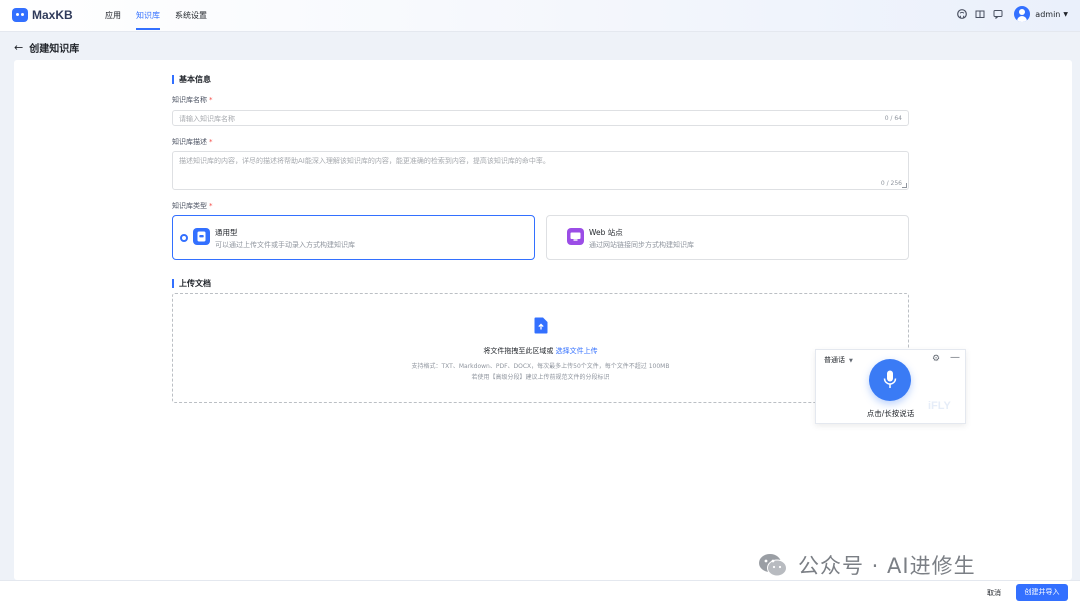 This screenshot has width=1080, height=610. I want to click on wechat-watermark: 公众号 · AI进修生, so click(867, 565).